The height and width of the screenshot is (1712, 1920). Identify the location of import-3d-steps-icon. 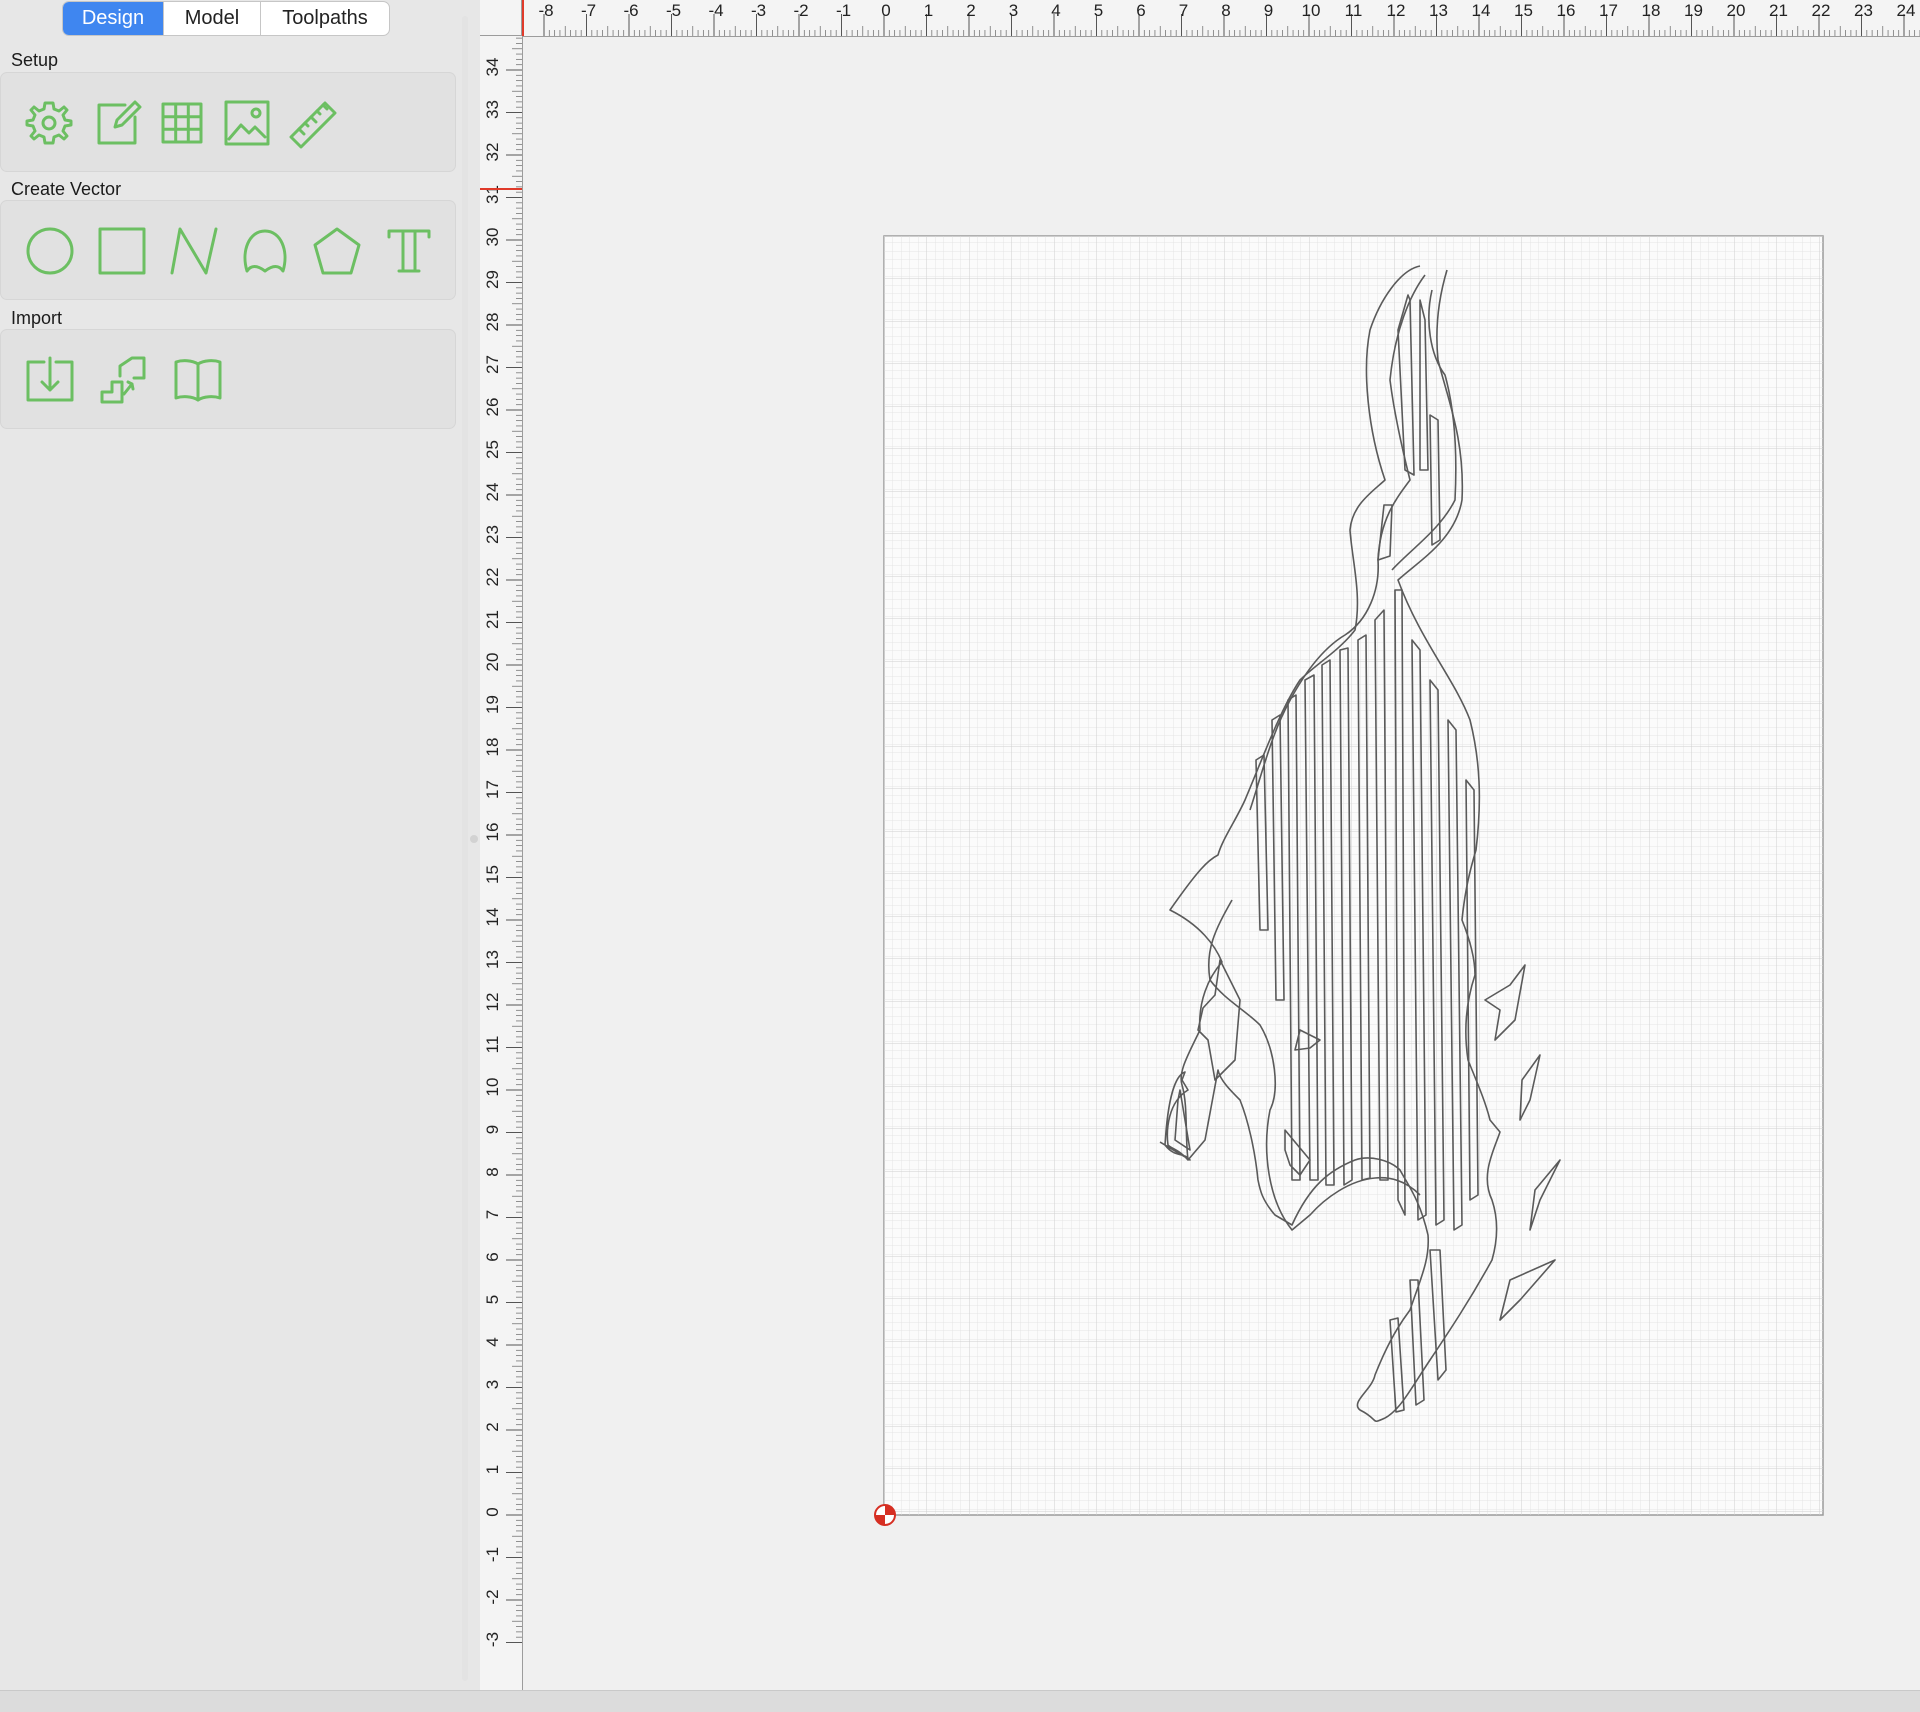
(124, 380).